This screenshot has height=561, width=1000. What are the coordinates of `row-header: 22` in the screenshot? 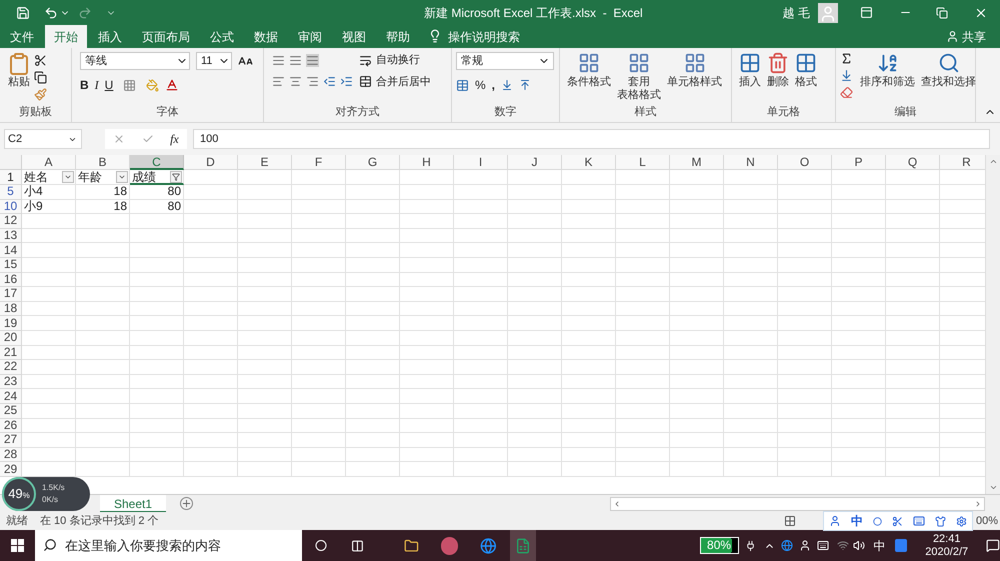 It's located at (11, 367).